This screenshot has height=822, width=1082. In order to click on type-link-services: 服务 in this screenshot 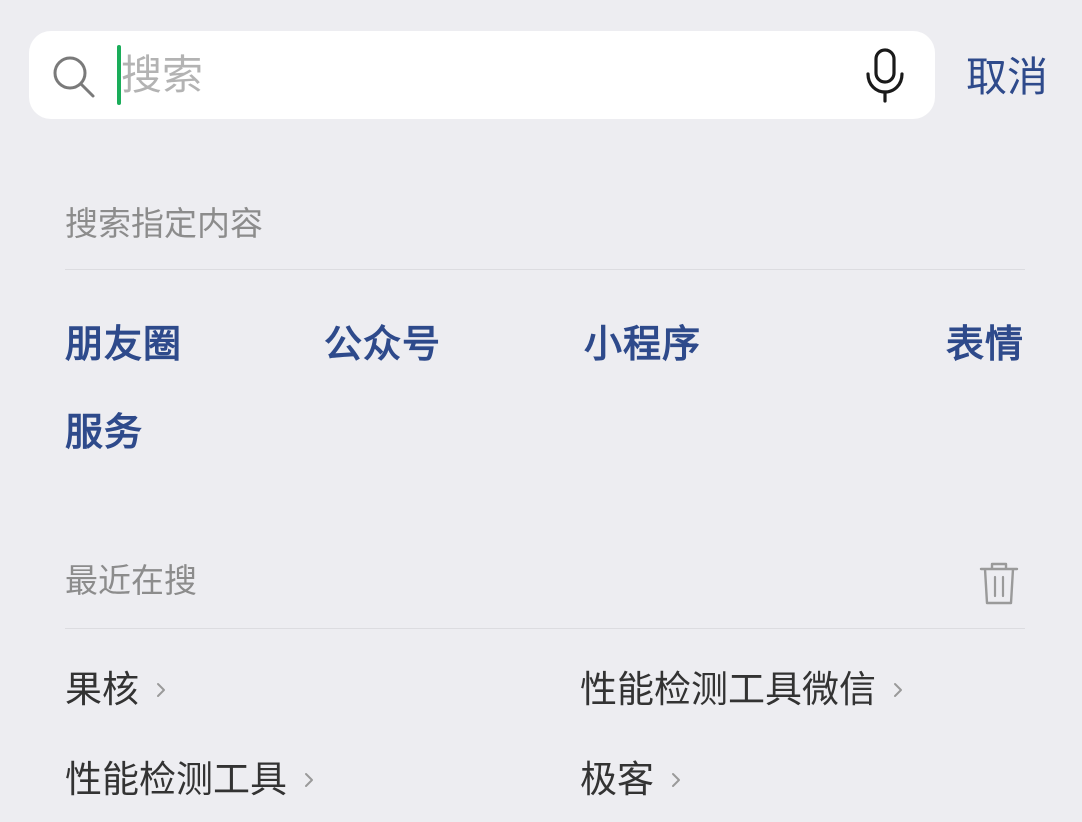, I will do `click(104, 432)`.